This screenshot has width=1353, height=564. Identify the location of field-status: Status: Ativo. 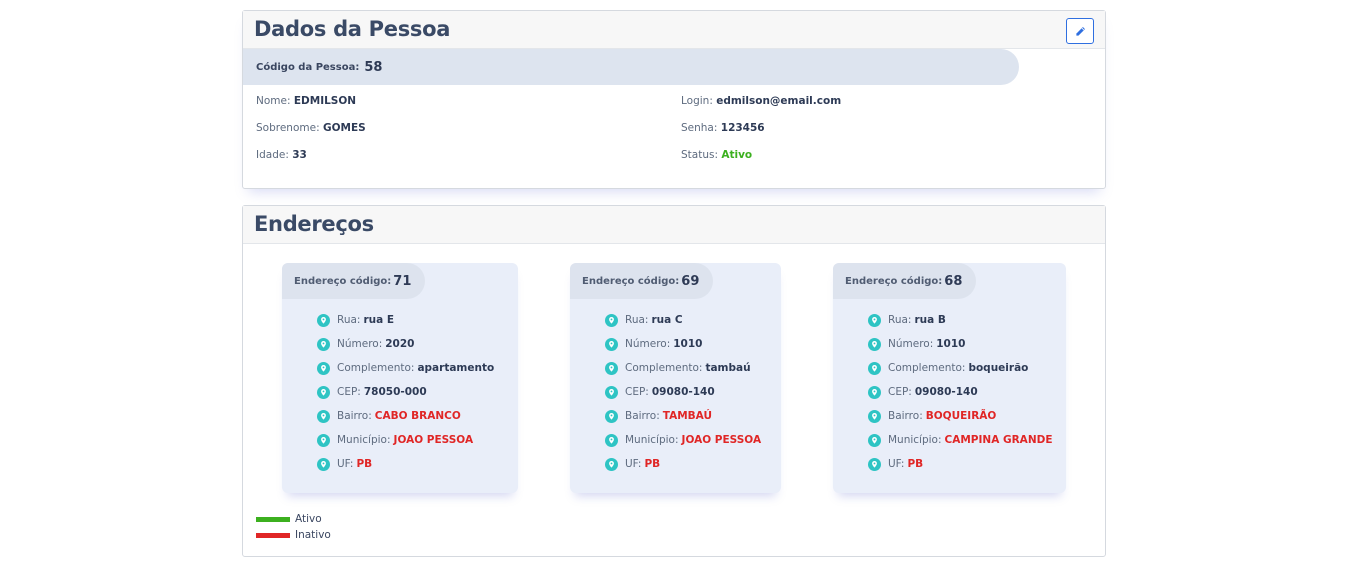
(716, 155).